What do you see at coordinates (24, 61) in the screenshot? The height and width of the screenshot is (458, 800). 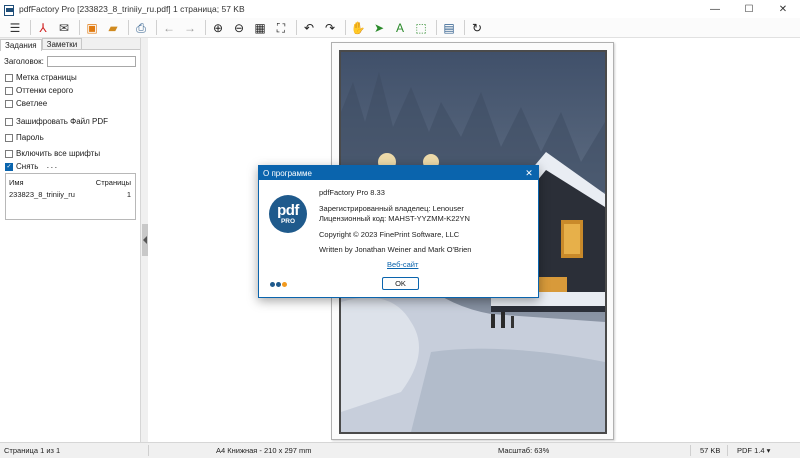 I see `title-field-label: Заголовок:` at bounding box center [24, 61].